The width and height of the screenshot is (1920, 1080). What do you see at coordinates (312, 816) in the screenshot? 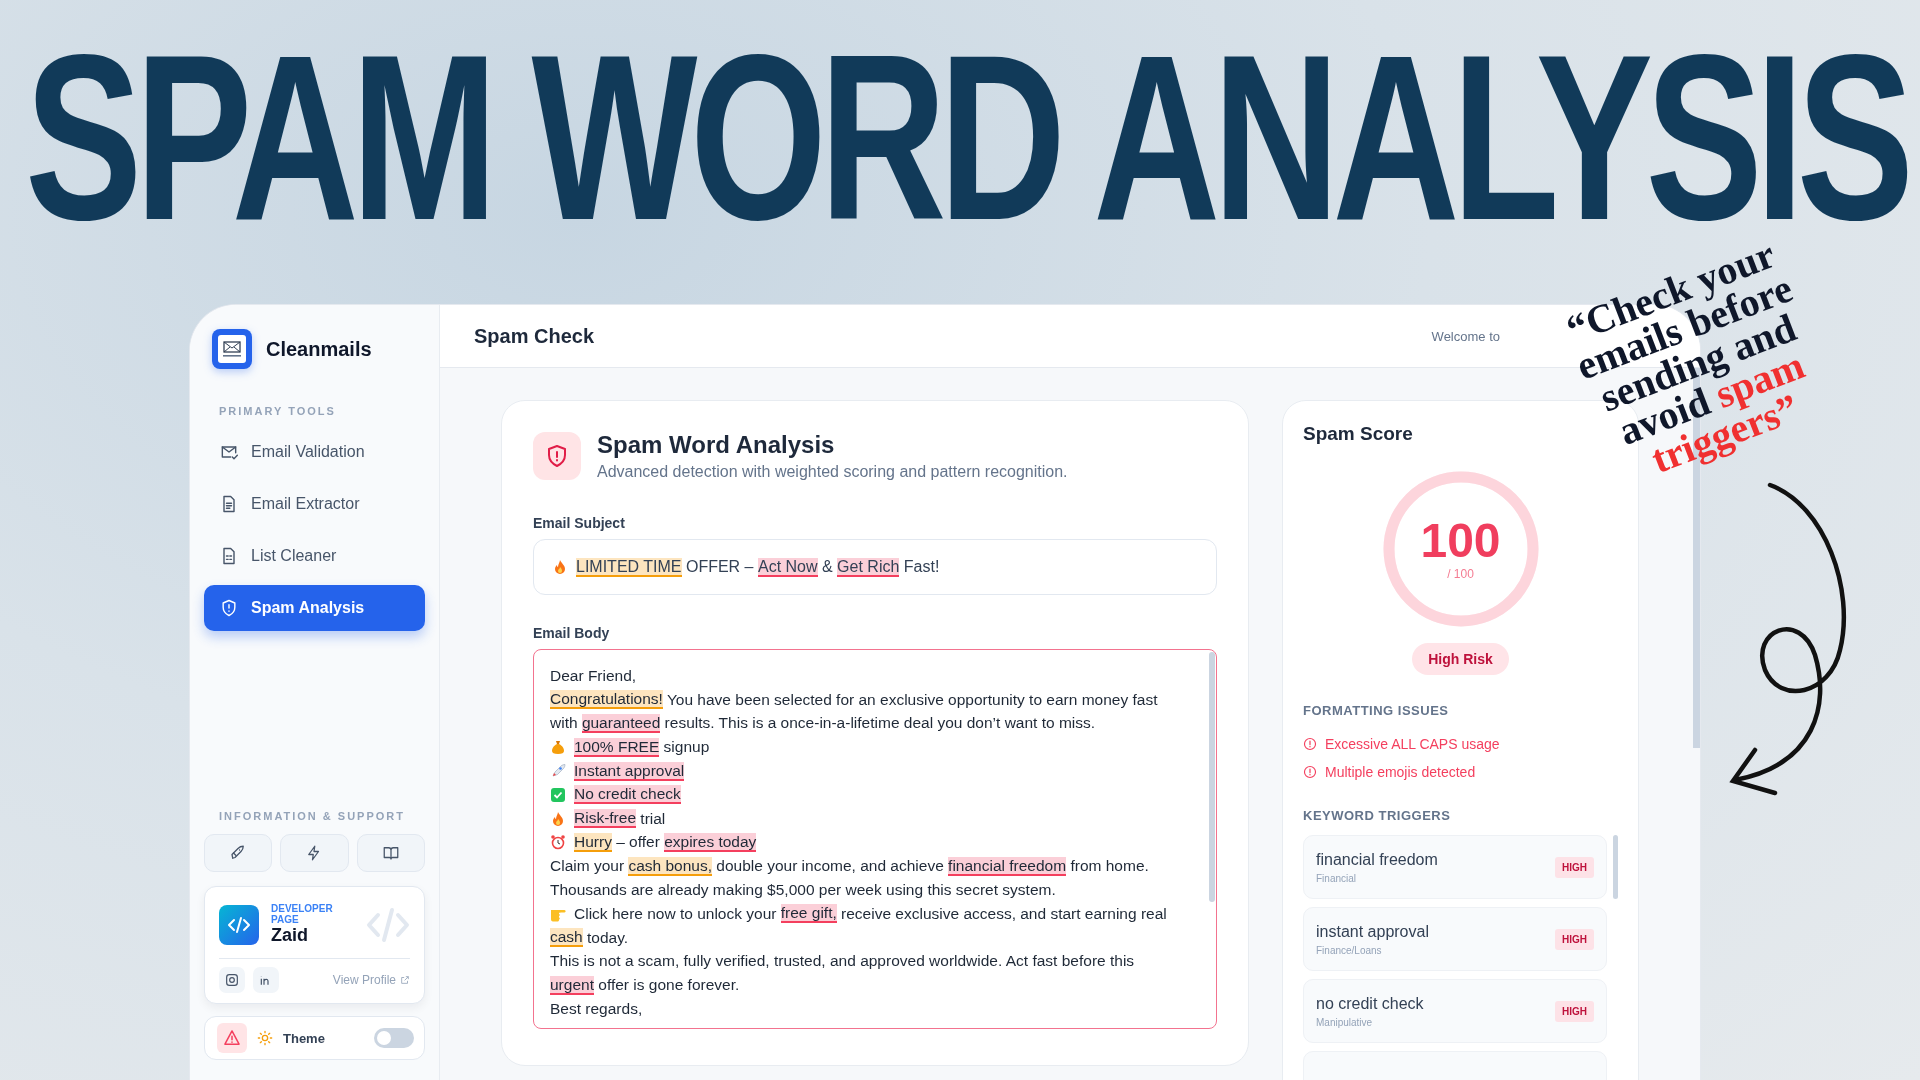
I see `section-heading: INFORMATION & SUPPORT` at bounding box center [312, 816].